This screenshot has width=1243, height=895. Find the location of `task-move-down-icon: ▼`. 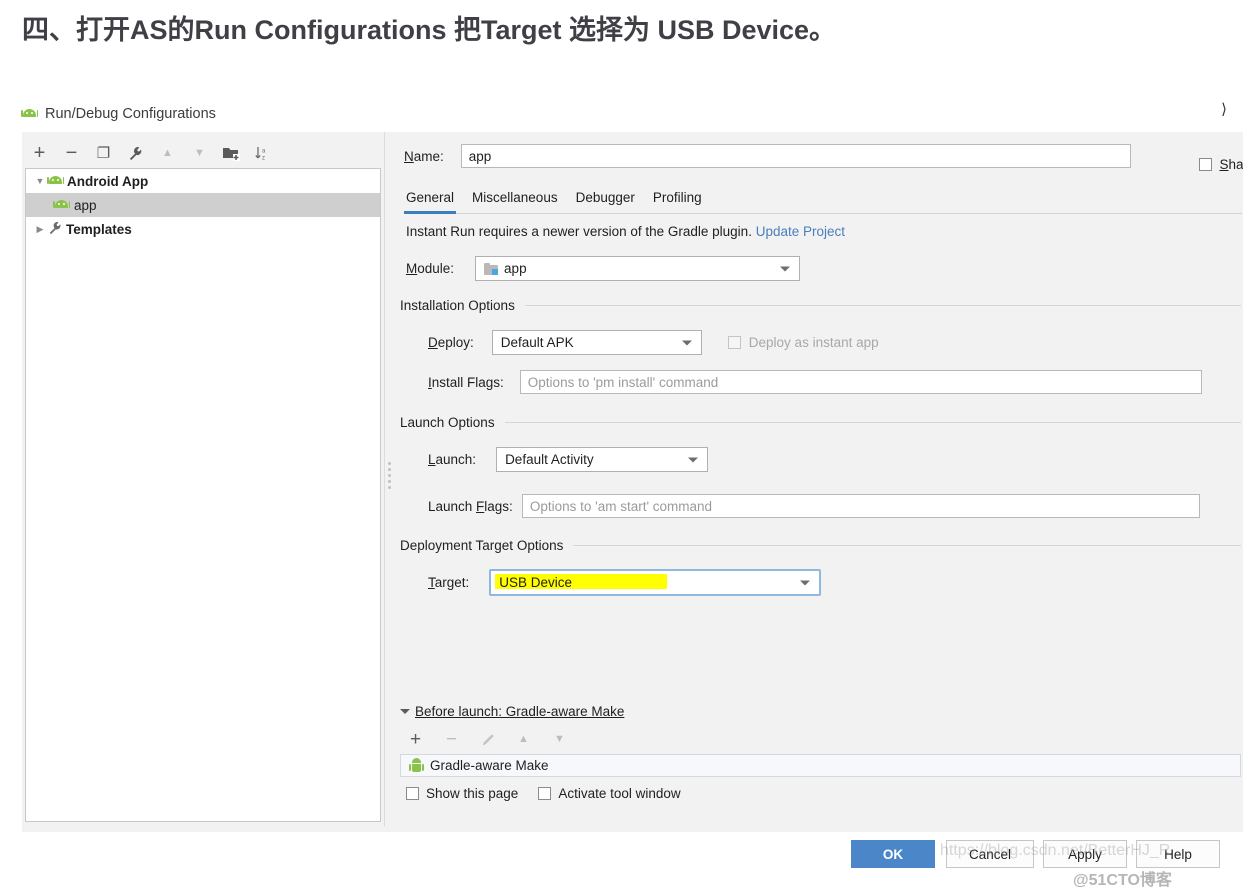

task-move-down-icon: ▼ is located at coordinates (559, 739).